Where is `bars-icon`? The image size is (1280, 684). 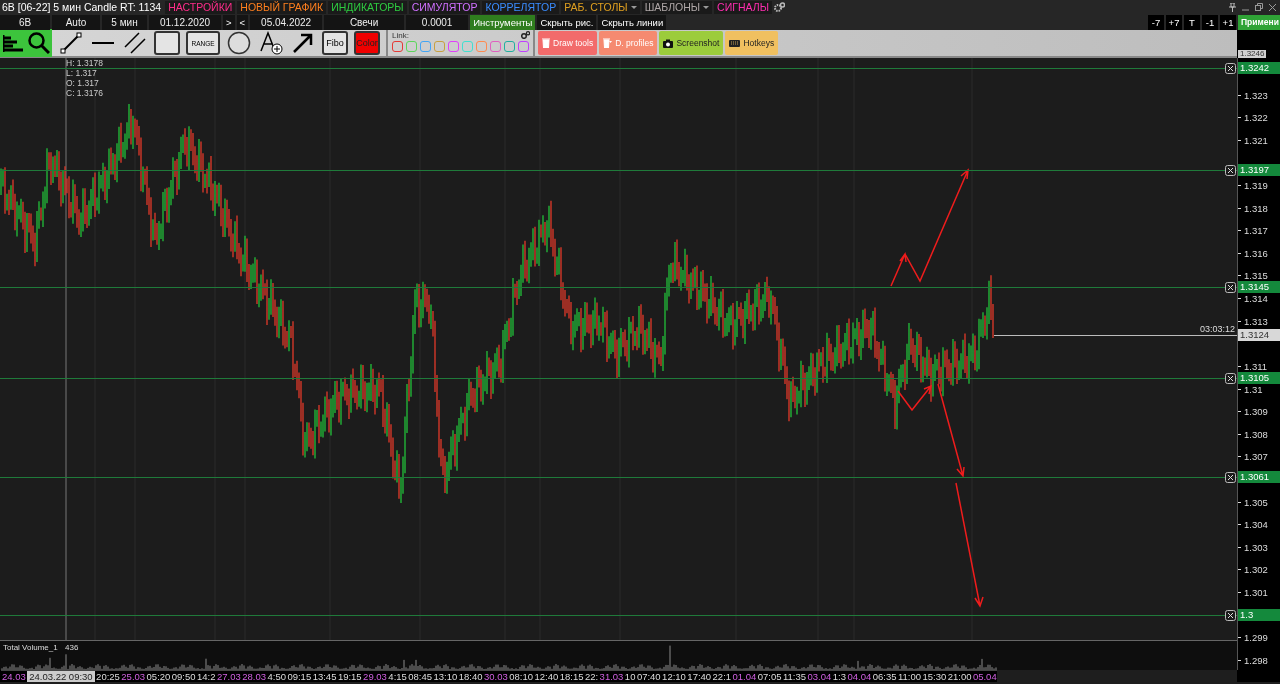 bars-icon is located at coordinates (12, 43).